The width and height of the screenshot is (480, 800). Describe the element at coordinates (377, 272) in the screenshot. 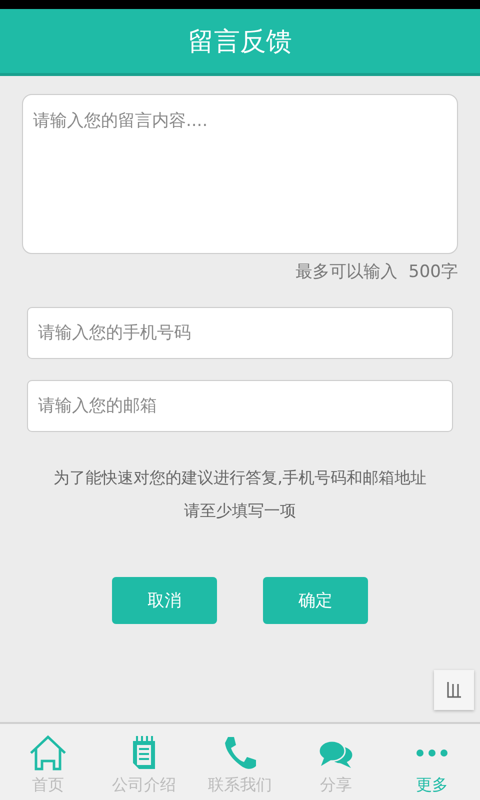

I see `limit-note: 最多可以输入 500字` at that location.